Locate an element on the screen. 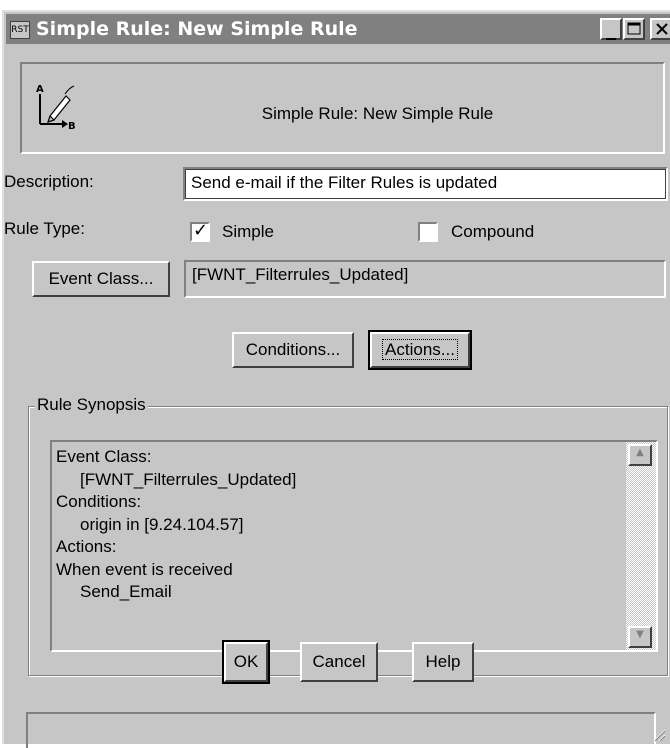 This screenshot has height=748, width=670. synopsis-line: Conditions: is located at coordinates (99, 501).